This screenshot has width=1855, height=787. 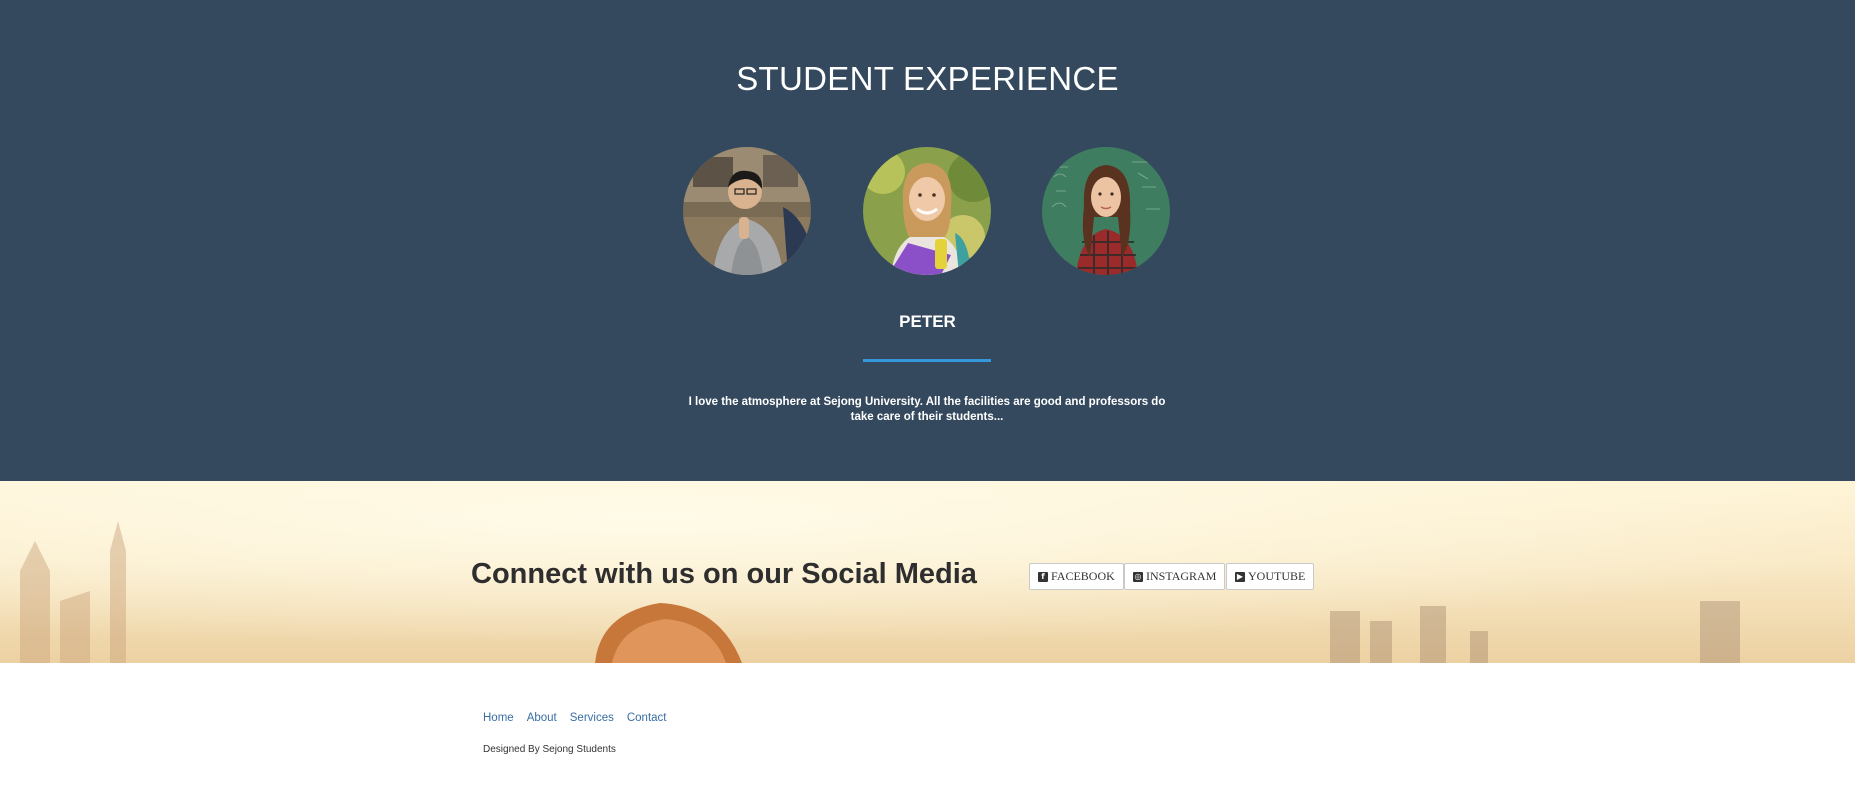 I want to click on footer-link-services: Services, so click(x=592, y=718).